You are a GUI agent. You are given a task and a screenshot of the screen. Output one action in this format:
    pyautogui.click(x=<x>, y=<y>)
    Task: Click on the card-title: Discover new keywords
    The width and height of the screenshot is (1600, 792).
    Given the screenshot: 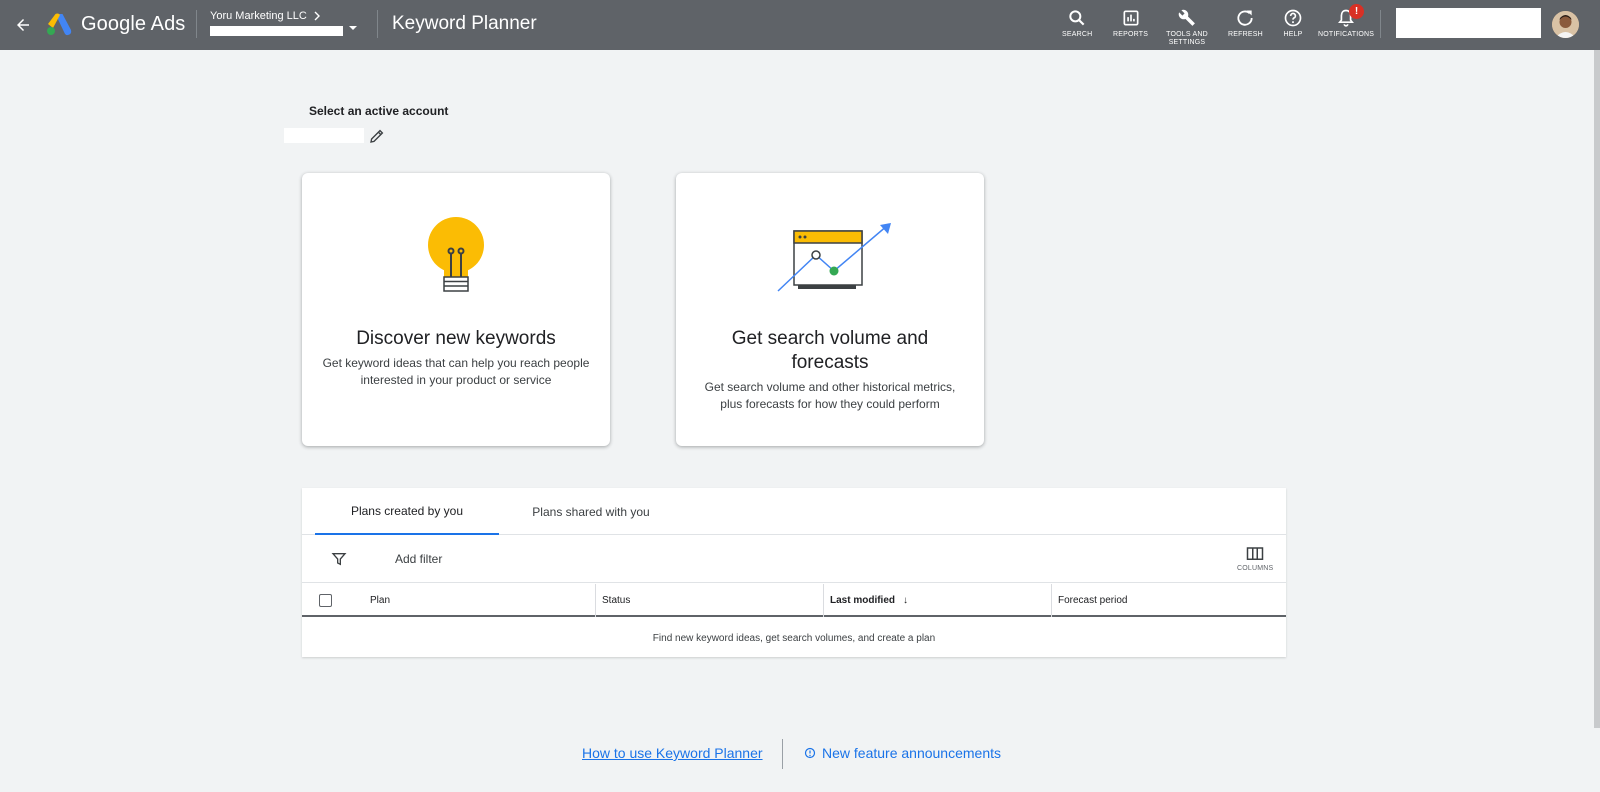 What is the action you would take?
    pyautogui.click(x=456, y=338)
    